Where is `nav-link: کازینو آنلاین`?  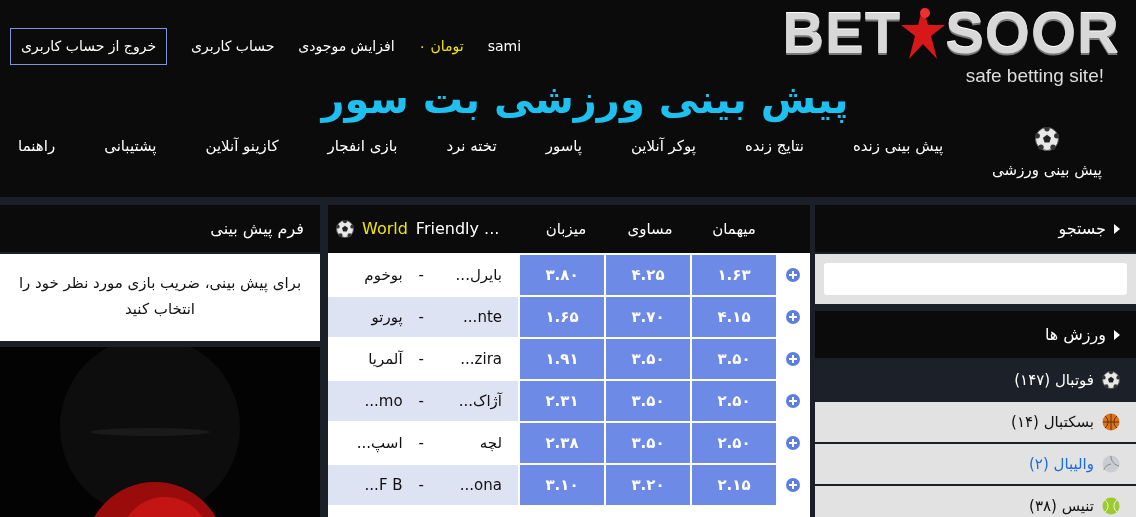
nav-link: کازینو آنلاین is located at coordinates (242, 145).